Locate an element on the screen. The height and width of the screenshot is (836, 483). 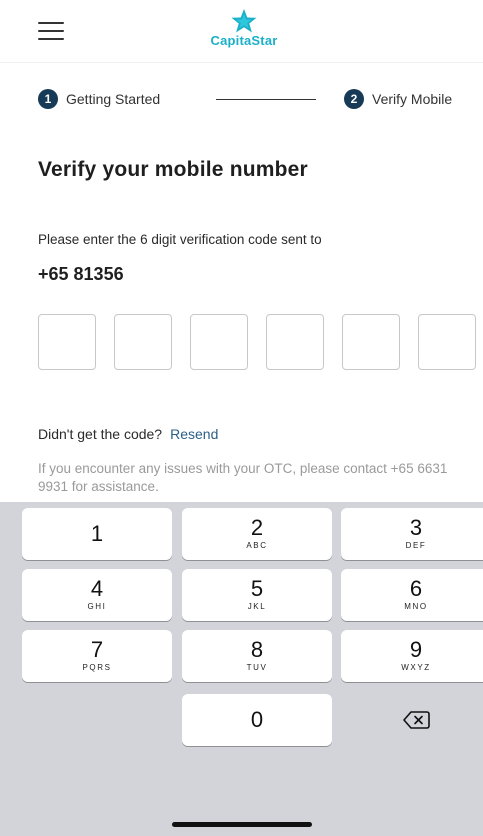
key-digit: 7 is located at coordinates (97, 649).